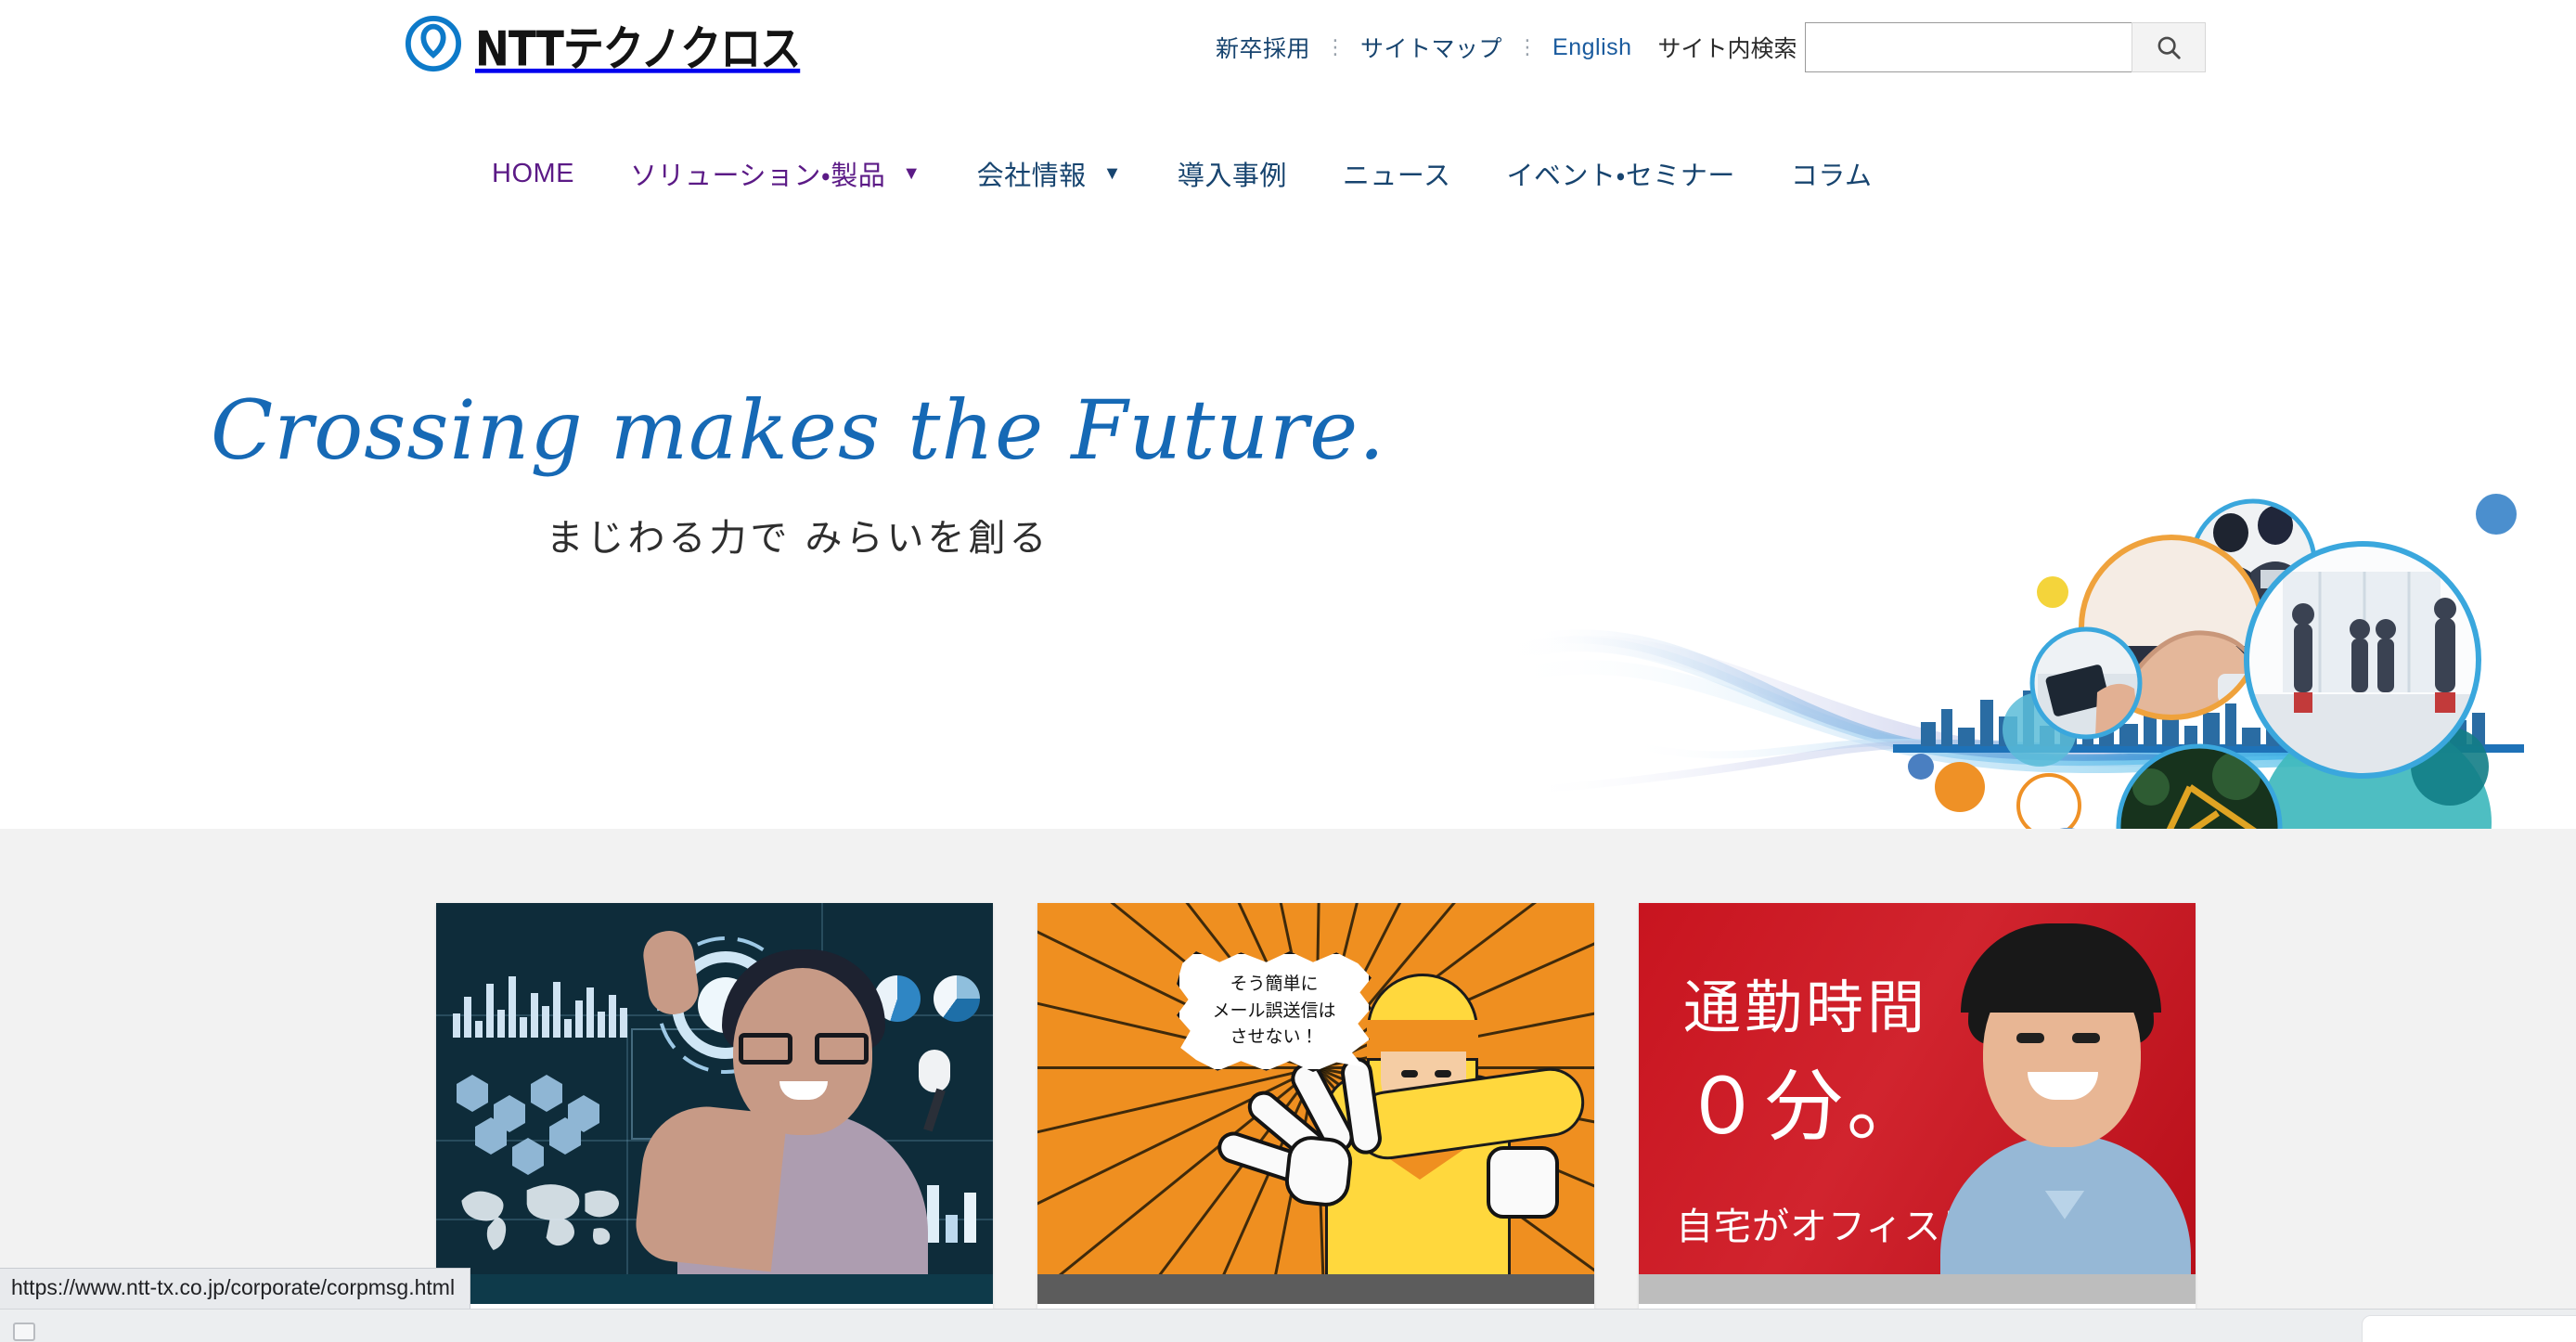 This screenshot has height=1342, width=2576. I want to click on featured-card: コンタクトセンターAIソリューション, so click(715, 1106).